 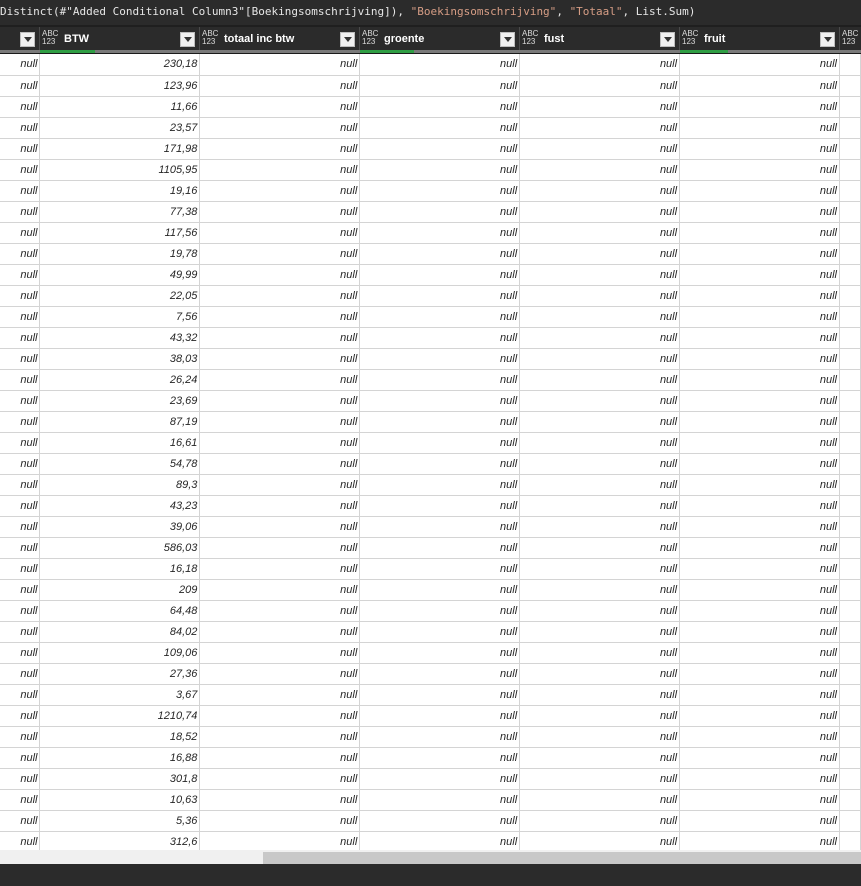 What do you see at coordinates (600, 40) in the screenshot?
I see `column-header-fust: ABC 123 fust` at bounding box center [600, 40].